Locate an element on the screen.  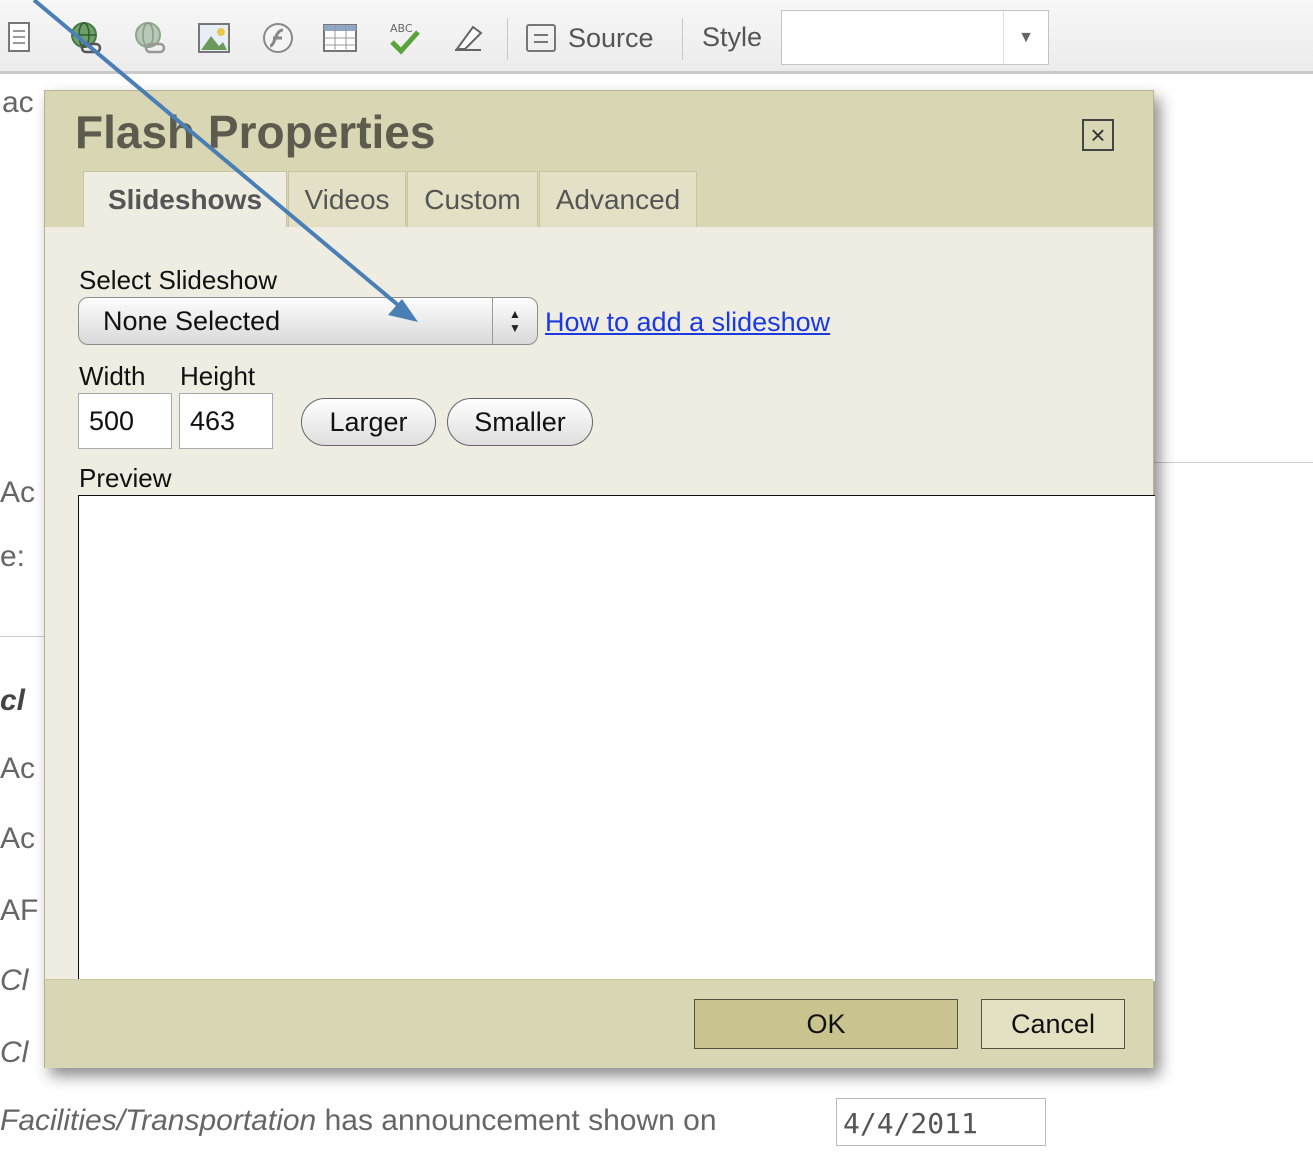
height-label: Height is located at coordinates (218, 376).